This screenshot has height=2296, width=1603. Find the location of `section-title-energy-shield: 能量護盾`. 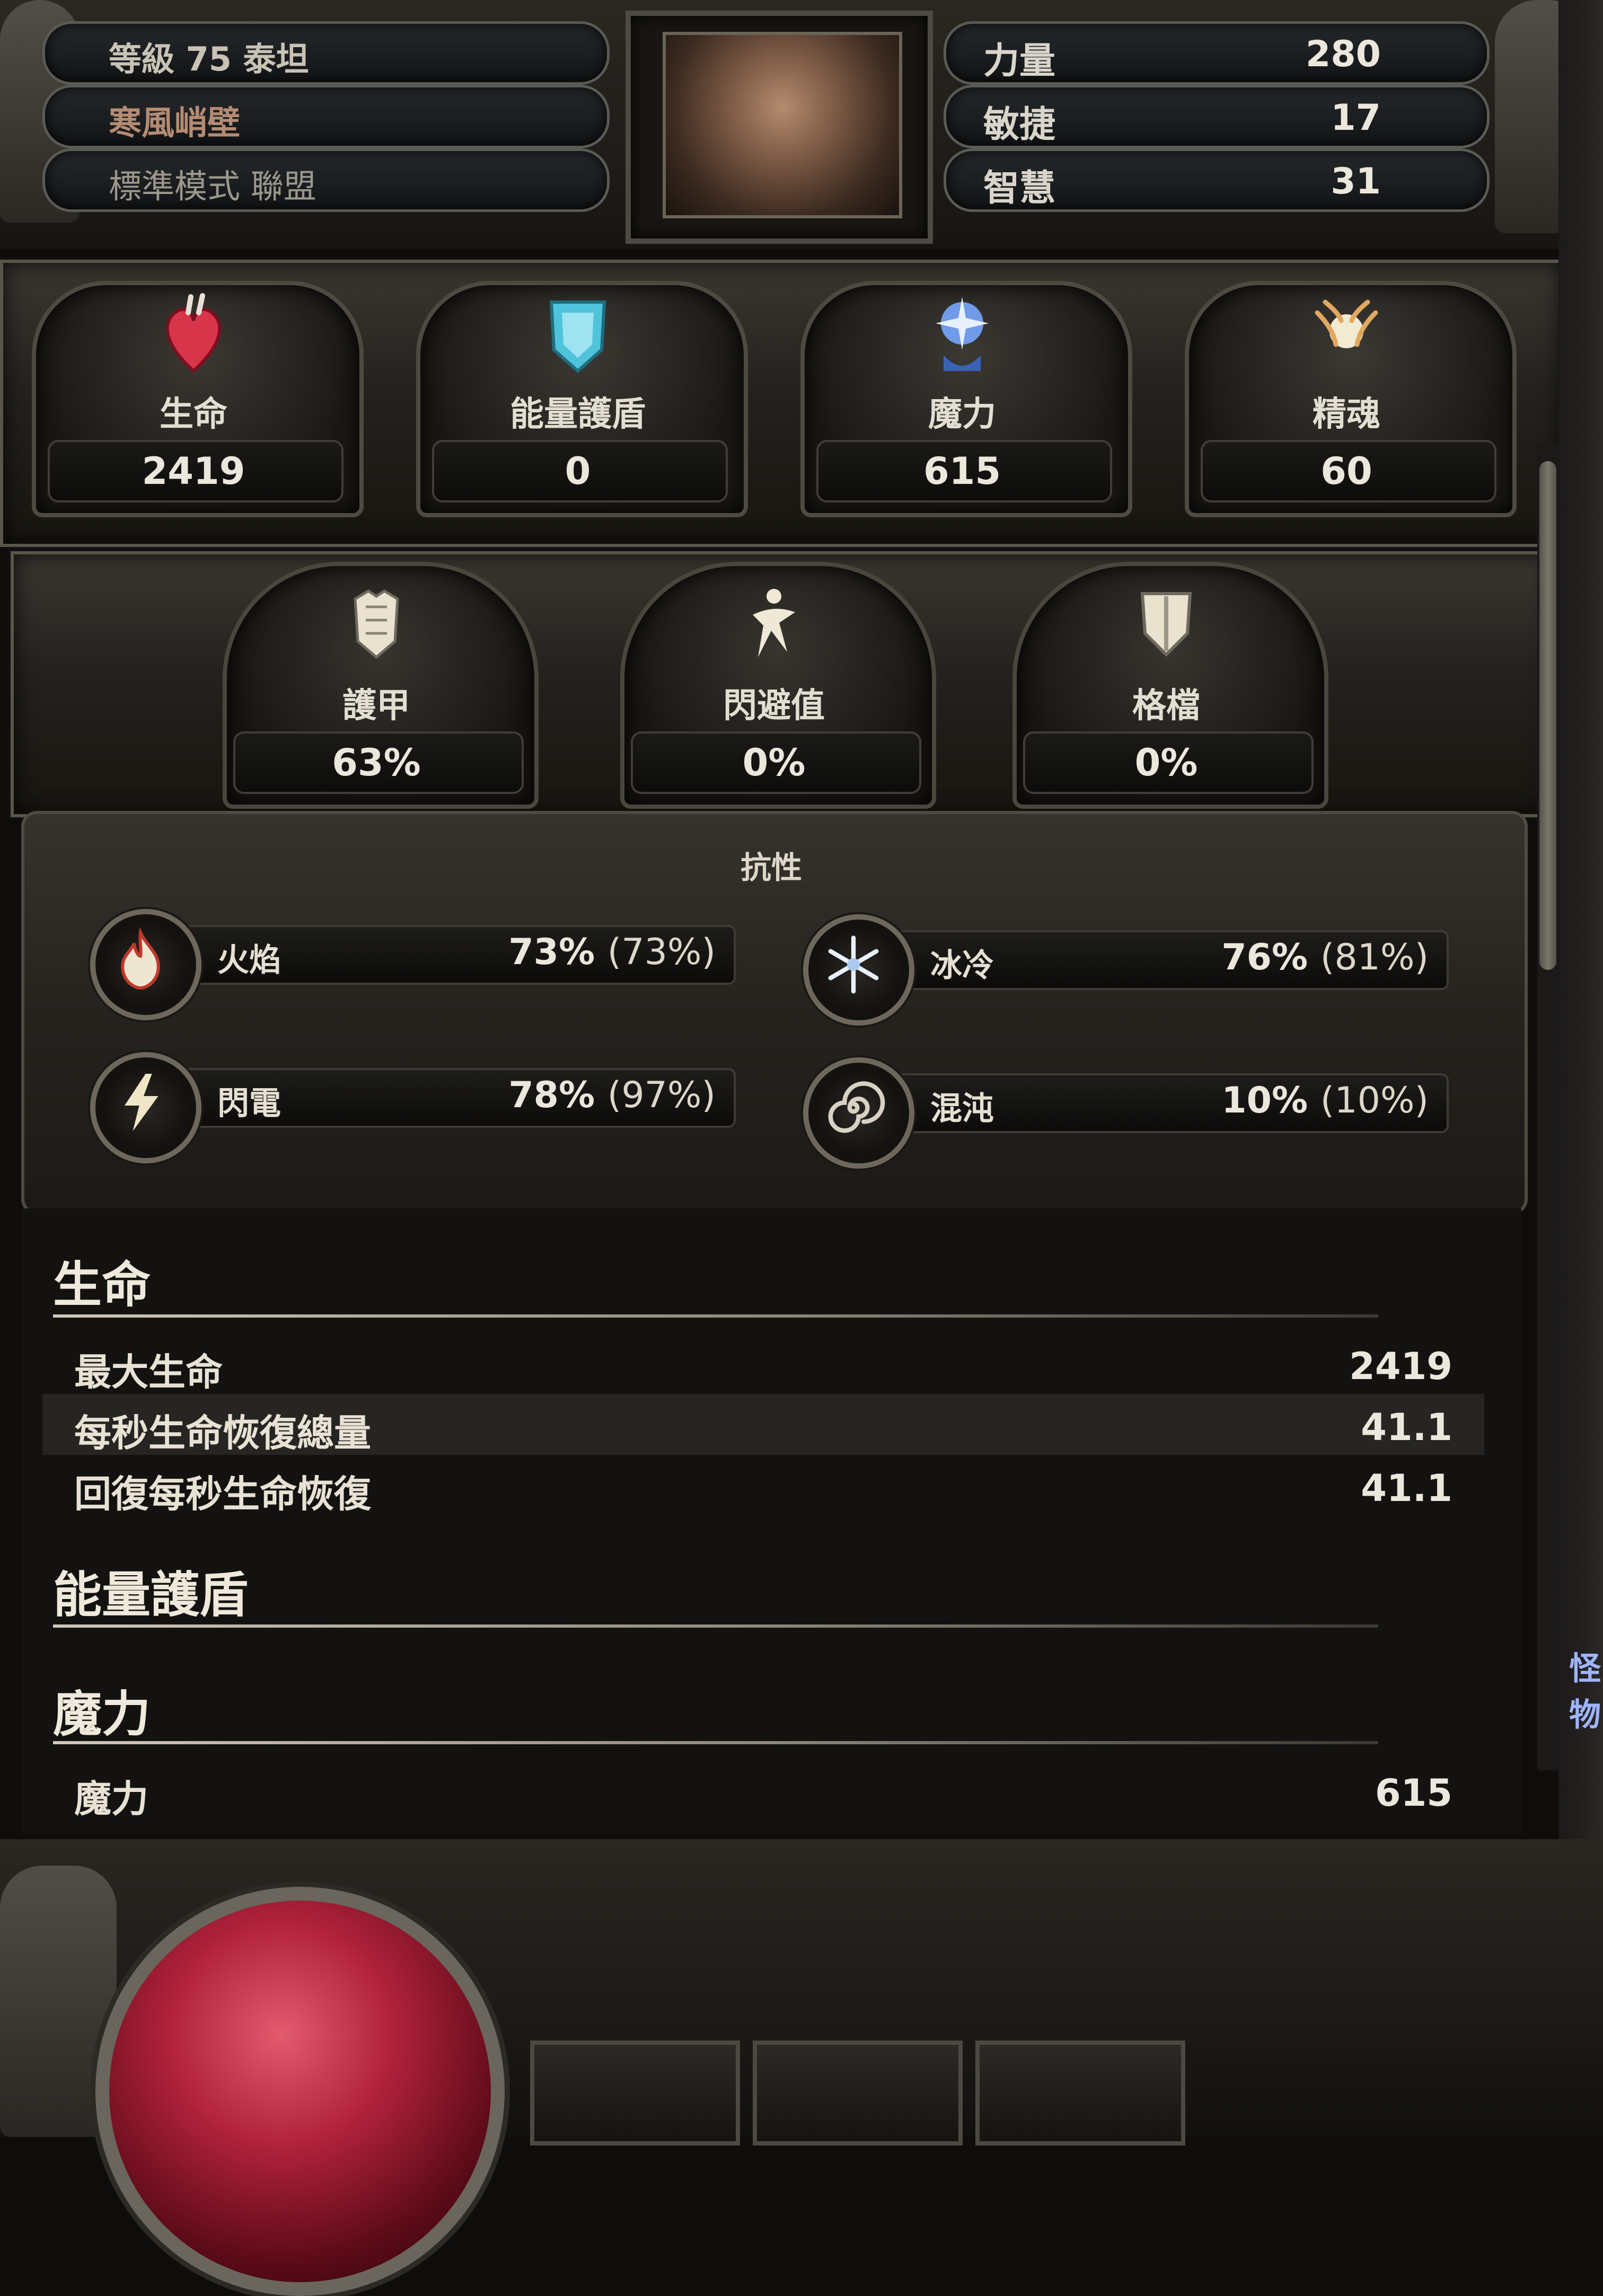

section-title-energy-shield: 能量護盾 is located at coordinates (151, 1595).